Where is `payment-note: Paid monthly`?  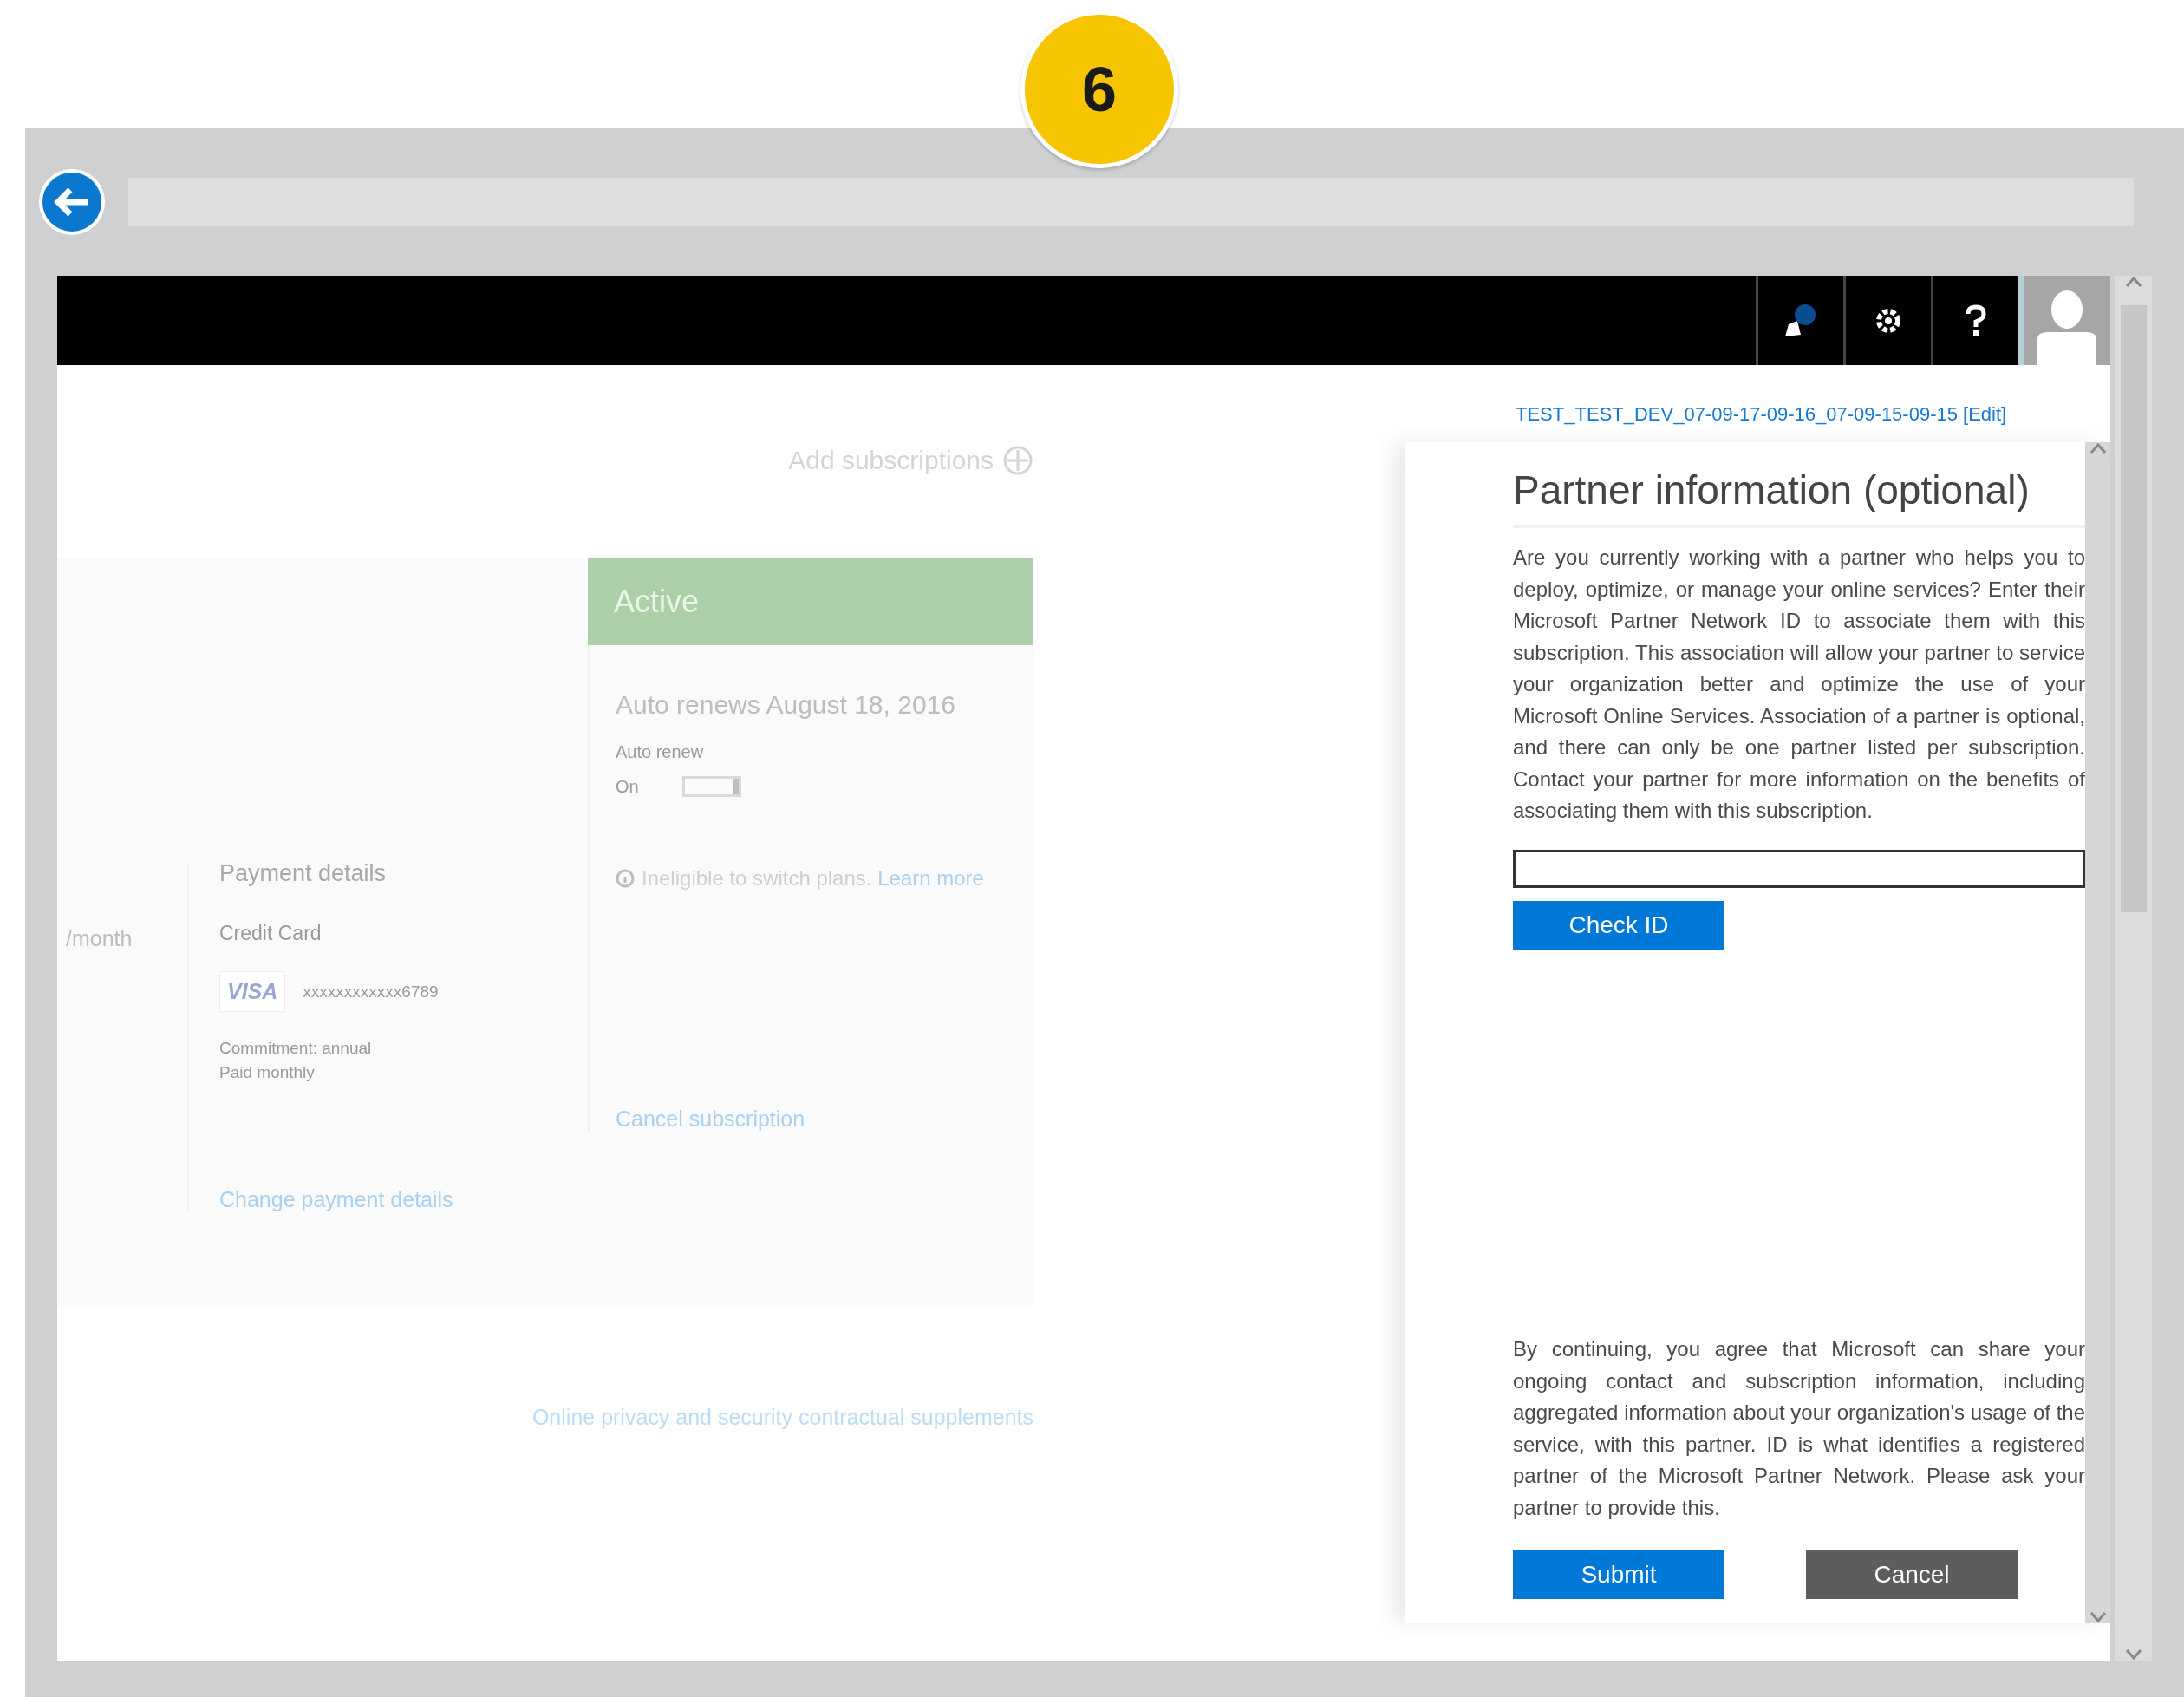 payment-note: Paid monthly is located at coordinates (267, 1072).